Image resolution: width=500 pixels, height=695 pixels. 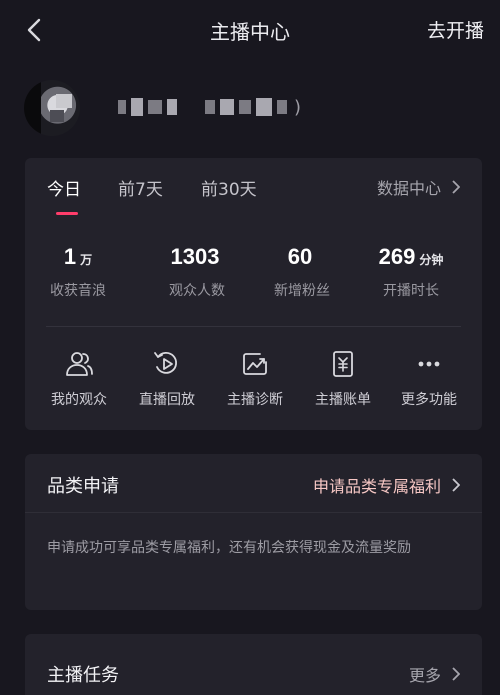 I want to click on stat-label: 观众人数, so click(x=197, y=291).